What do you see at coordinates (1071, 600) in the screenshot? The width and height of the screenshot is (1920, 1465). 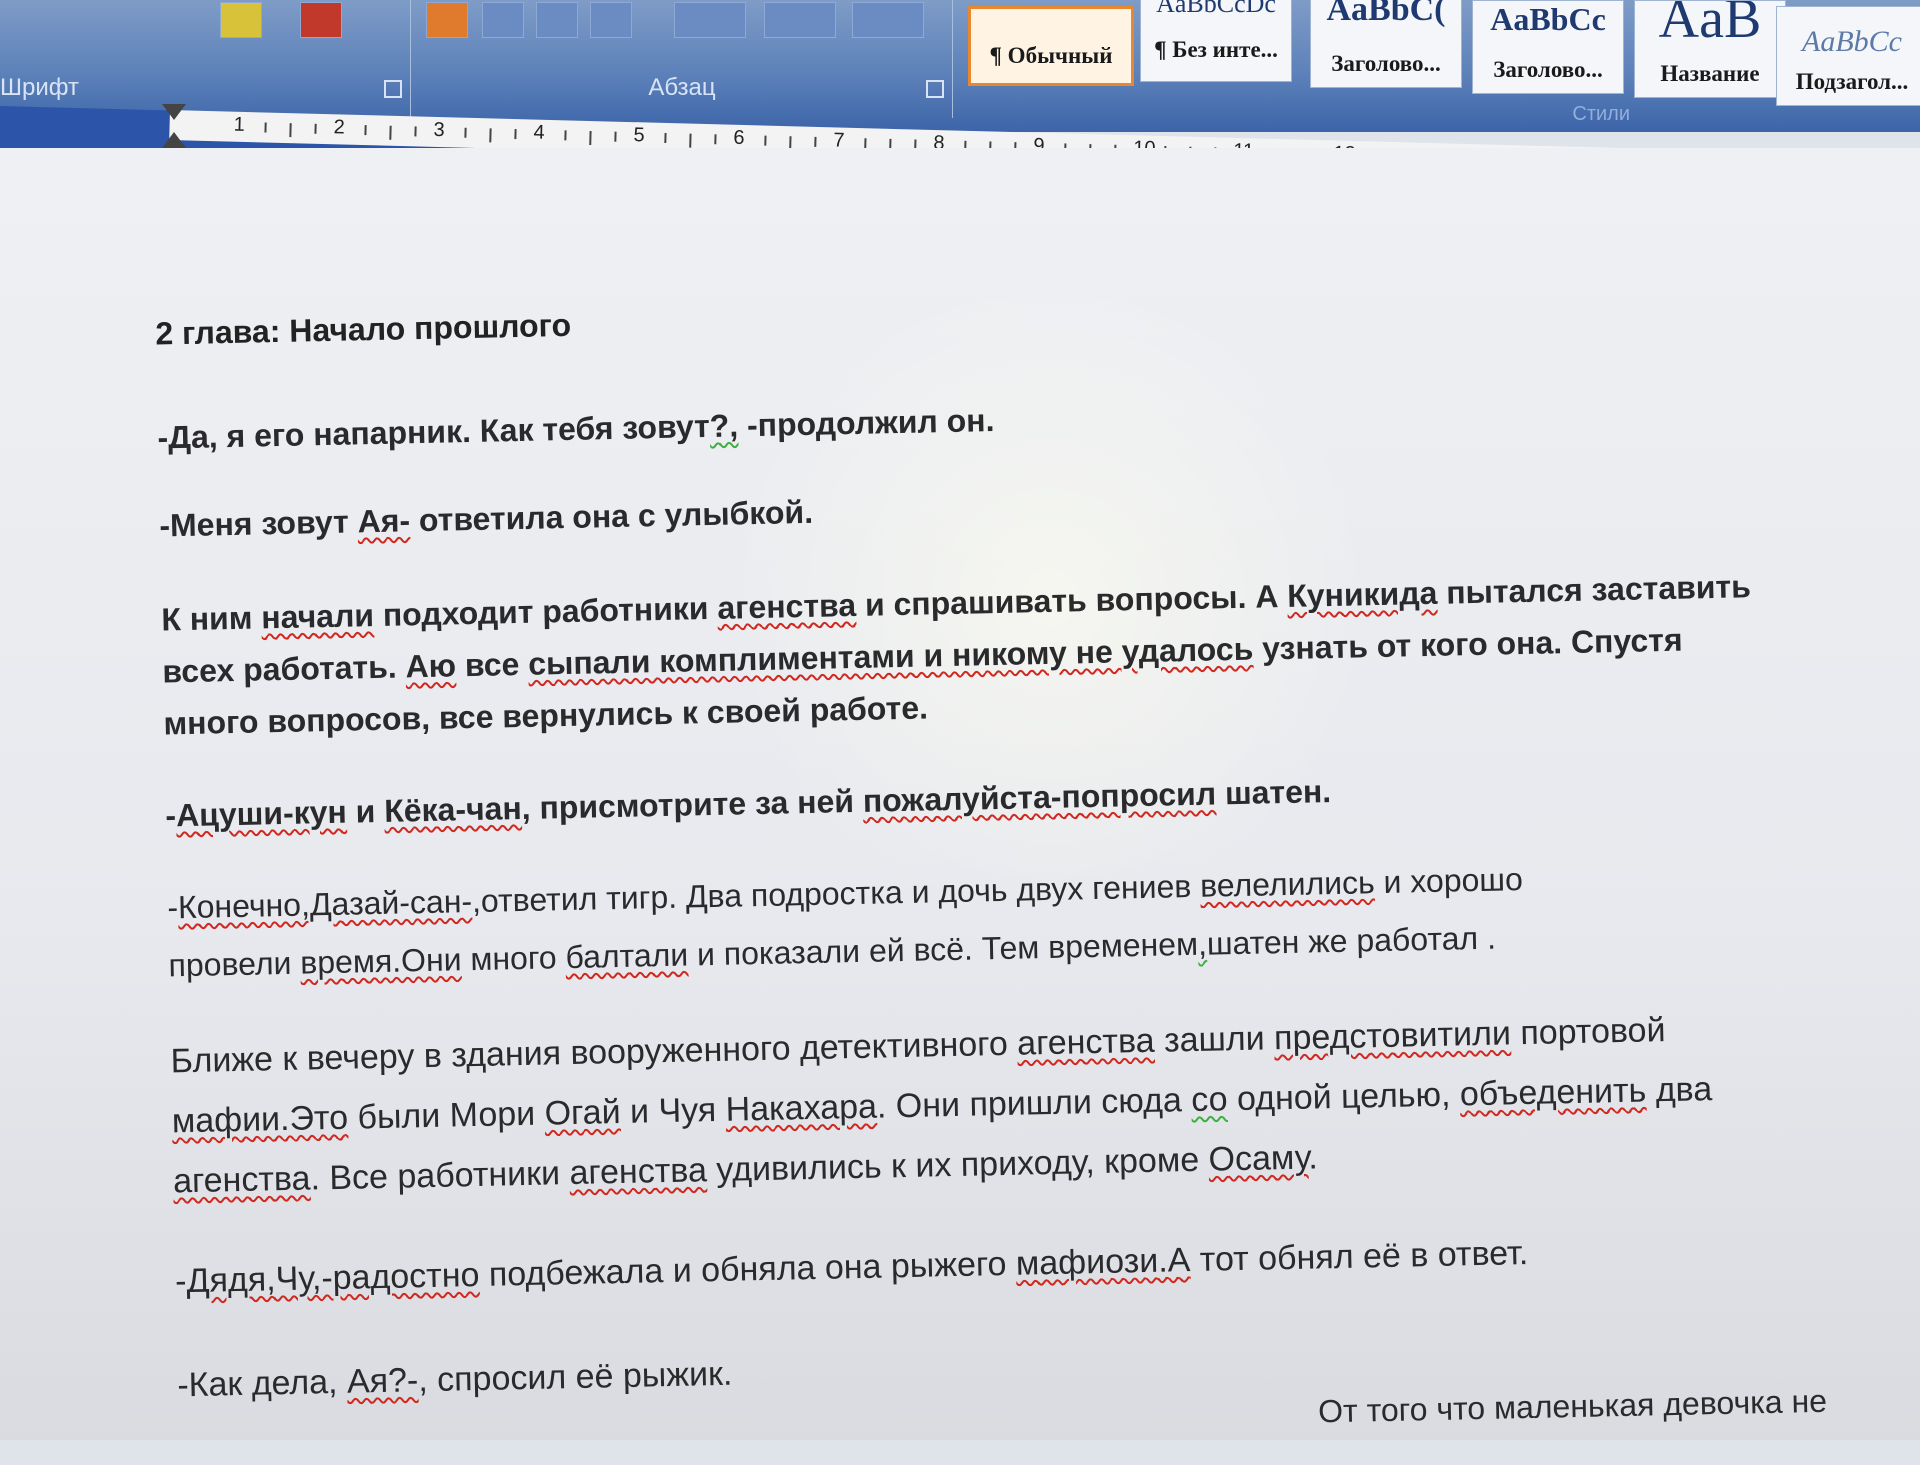 I see `text-run: и спрашивать вопросы. А` at bounding box center [1071, 600].